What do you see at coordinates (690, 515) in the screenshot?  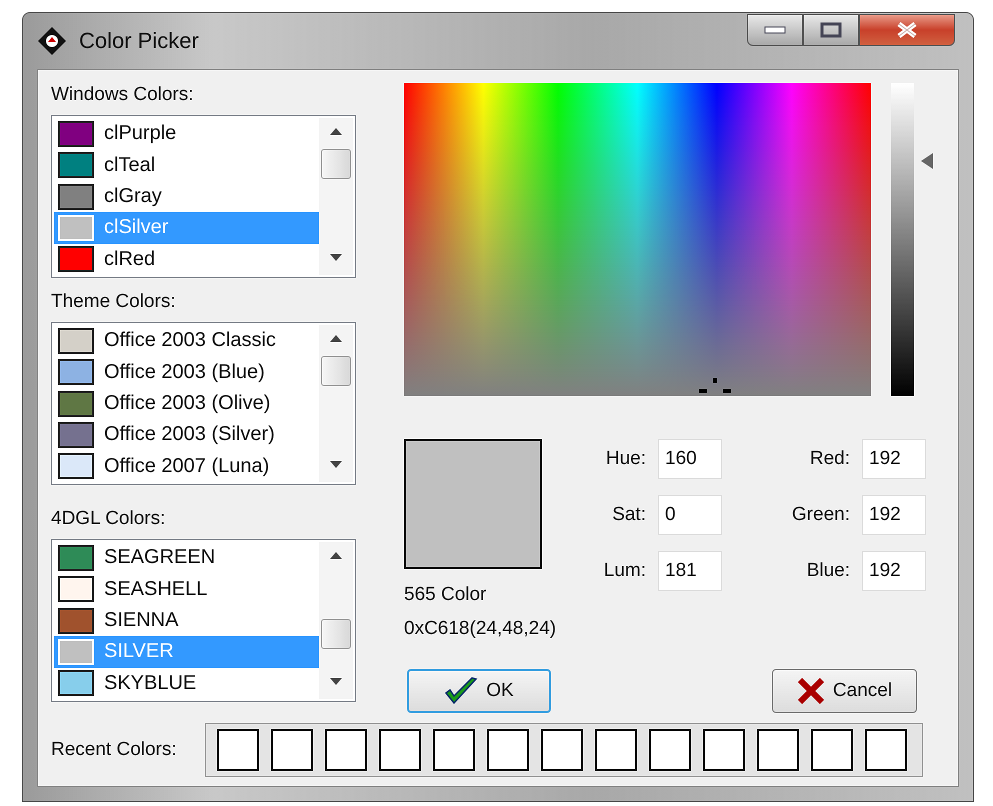 I see `number-field: 0` at bounding box center [690, 515].